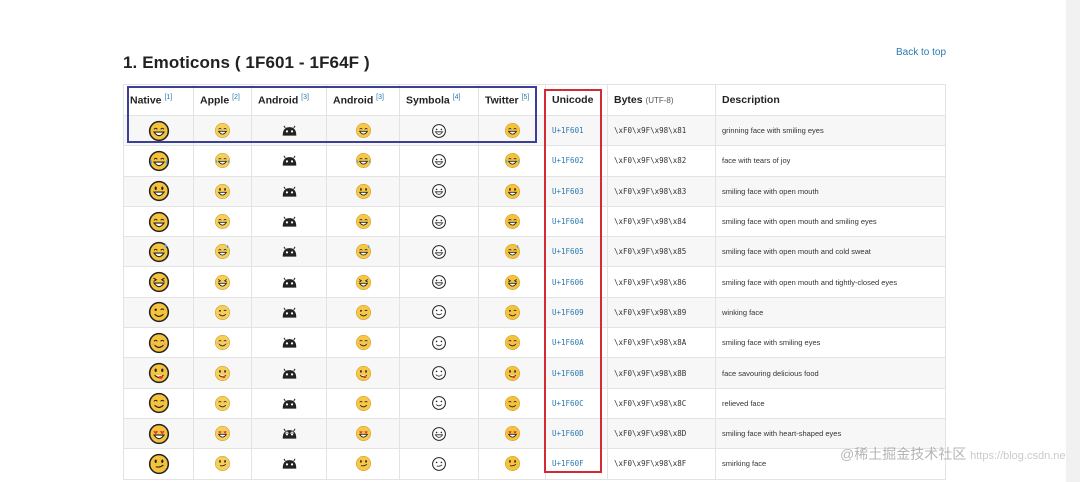 This screenshot has width=1080, height=482. Describe the element at coordinates (661, 100) in the screenshot. I see `col-header-bytes: Bytes (UTF-8)` at that location.